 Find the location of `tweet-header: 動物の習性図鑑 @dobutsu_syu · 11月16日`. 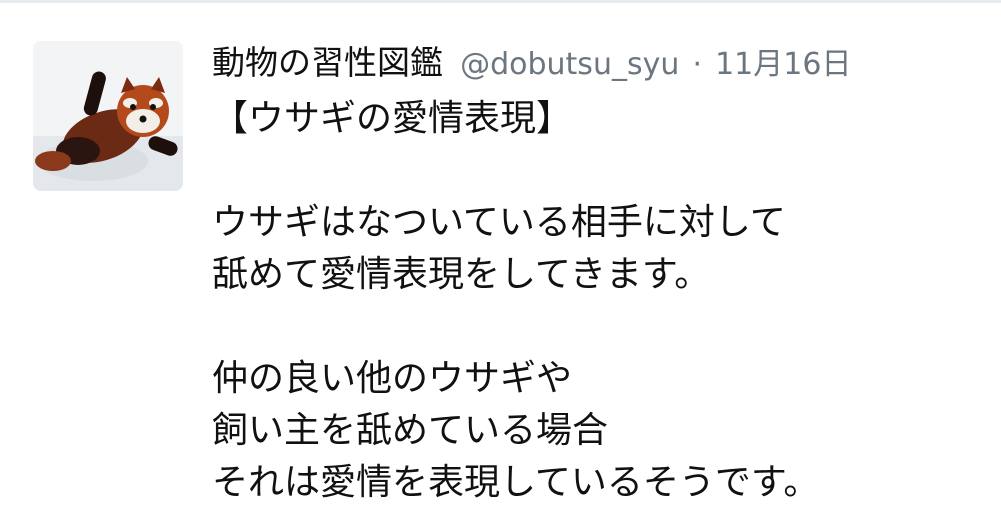

tweet-header: 動物の習性図鑑 @dobutsu_syu · 11月16日 is located at coordinates (531, 63).